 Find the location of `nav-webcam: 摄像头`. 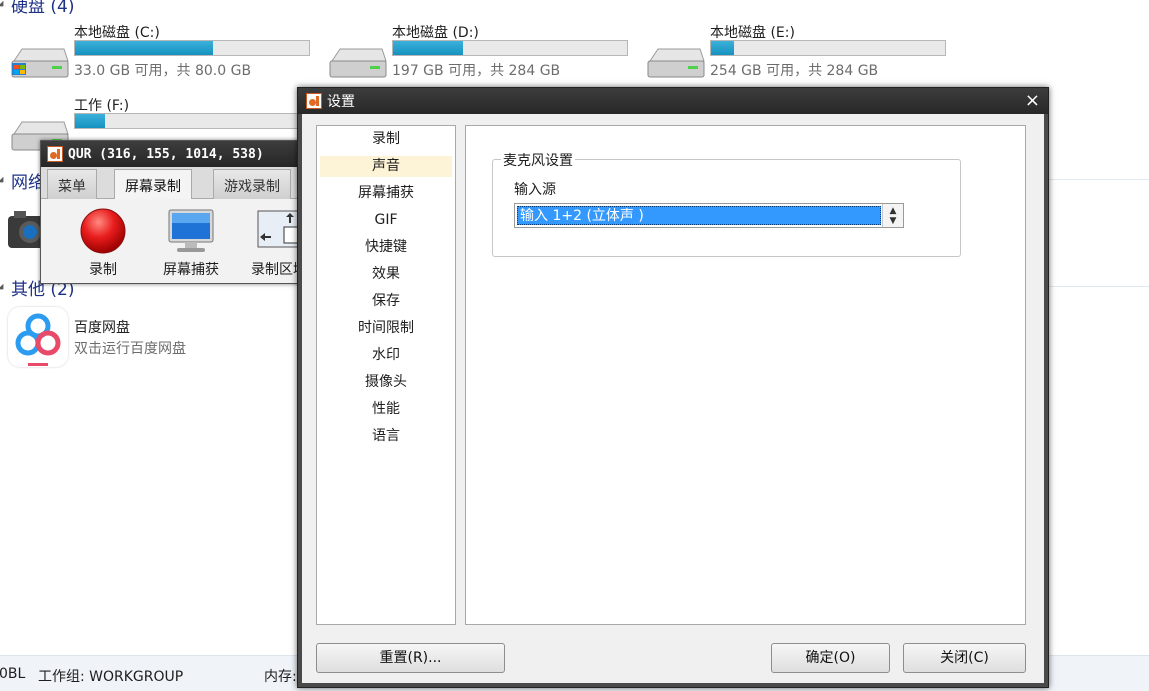

nav-webcam: 摄像头 is located at coordinates (386, 382).